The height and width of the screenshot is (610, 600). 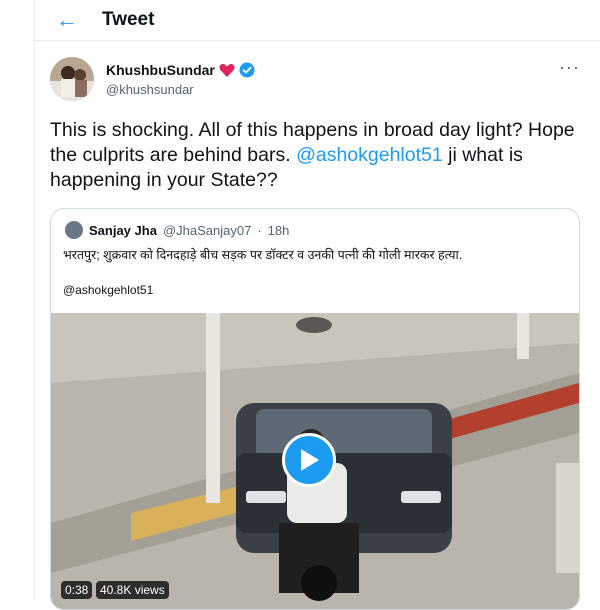 I want to click on quoted-avatar, so click(x=74, y=230).